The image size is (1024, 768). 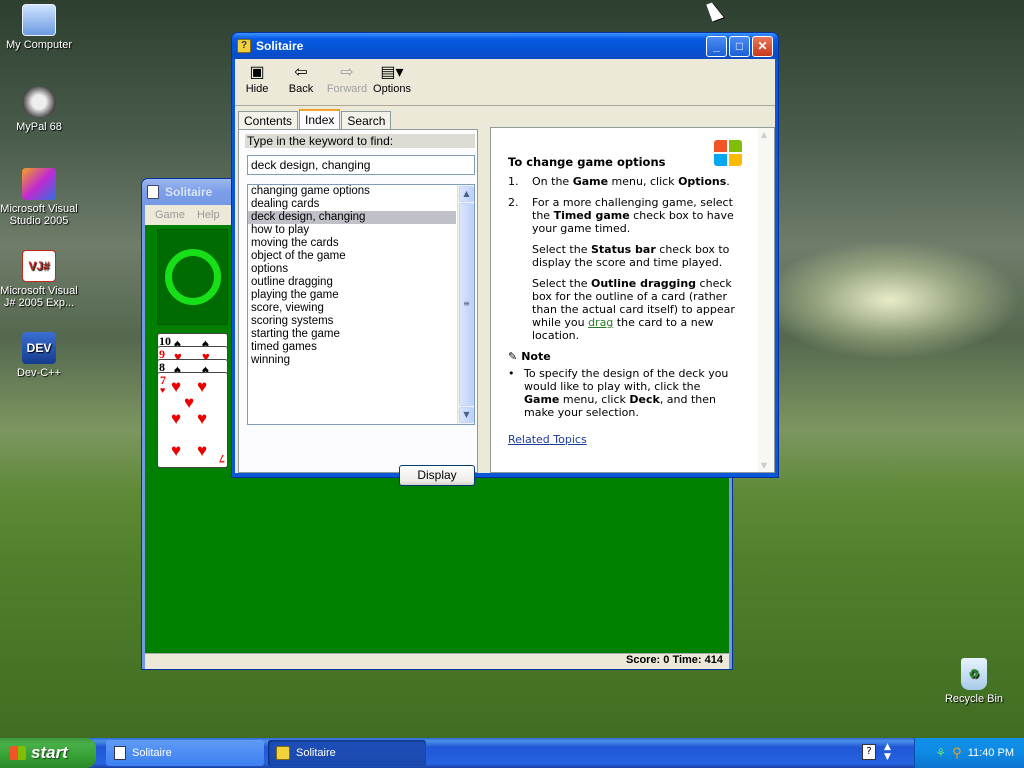 What do you see at coordinates (222, 459) in the screenshot?
I see `card-rank: 7` at bounding box center [222, 459].